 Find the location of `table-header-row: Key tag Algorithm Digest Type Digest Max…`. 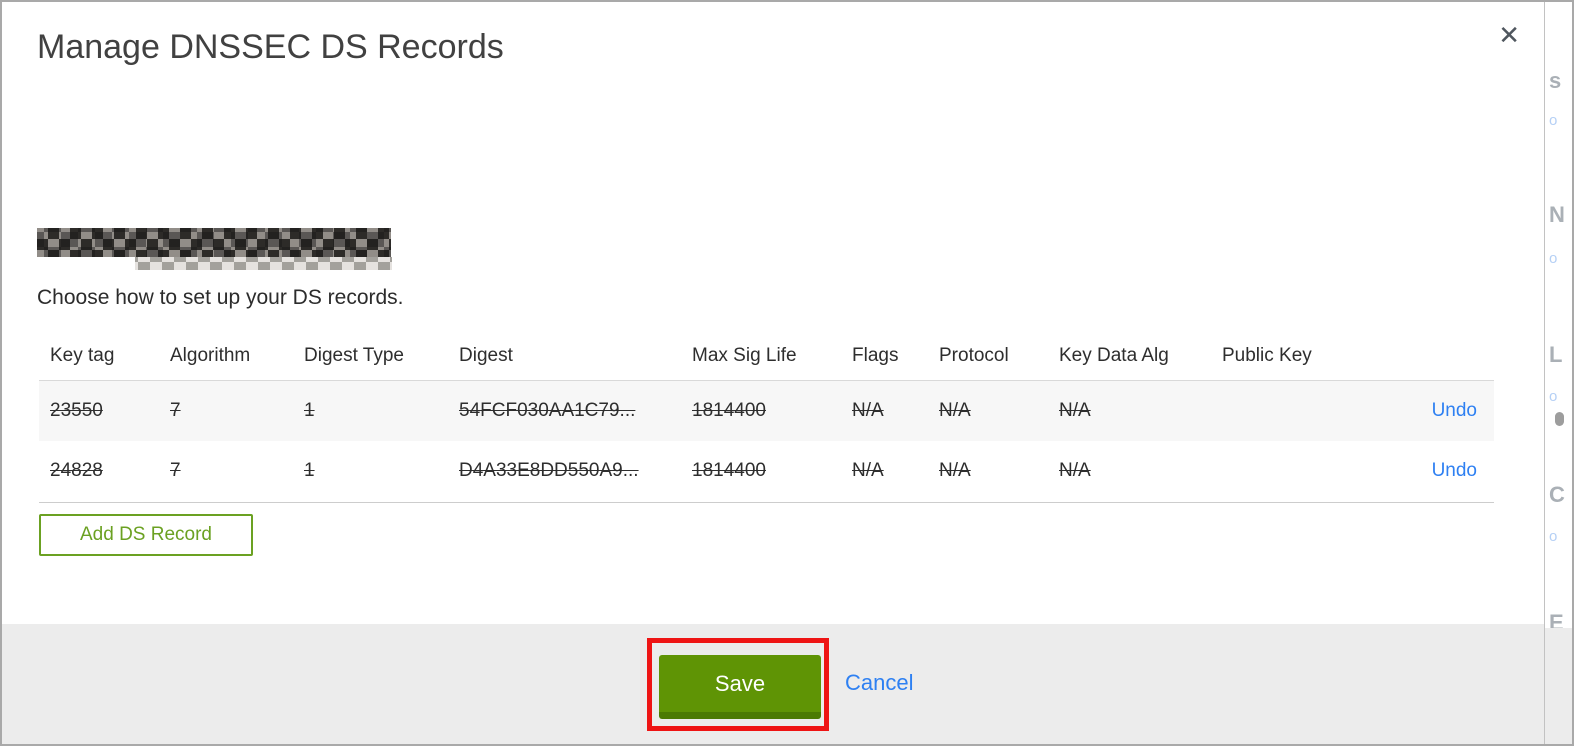

table-header-row: Key tag Algorithm Digest Type Digest Max… is located at coordinates (766, 356).